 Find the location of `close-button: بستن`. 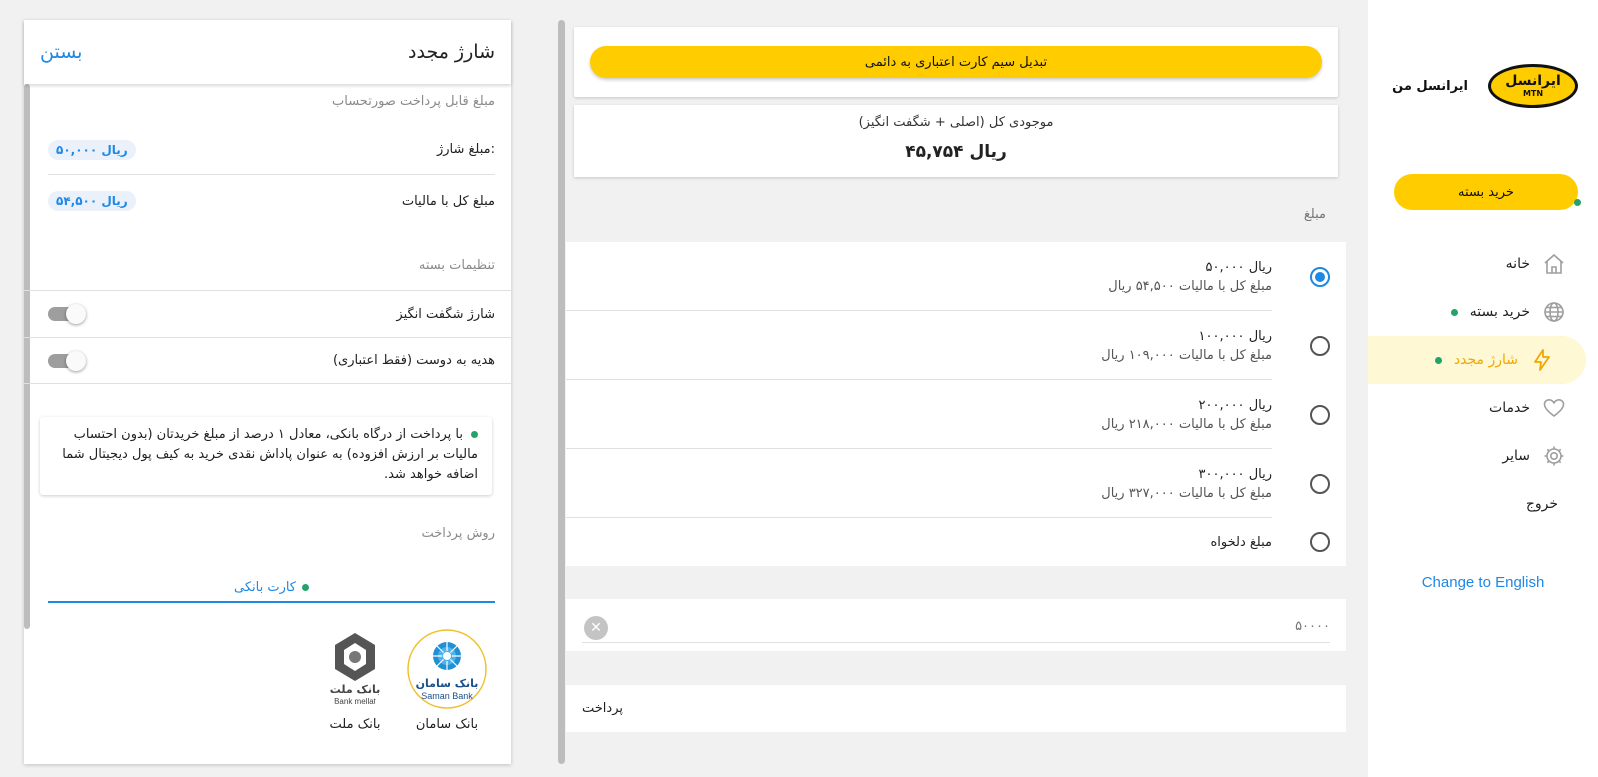

close-button: بستن is located at coordinates (61, 52).